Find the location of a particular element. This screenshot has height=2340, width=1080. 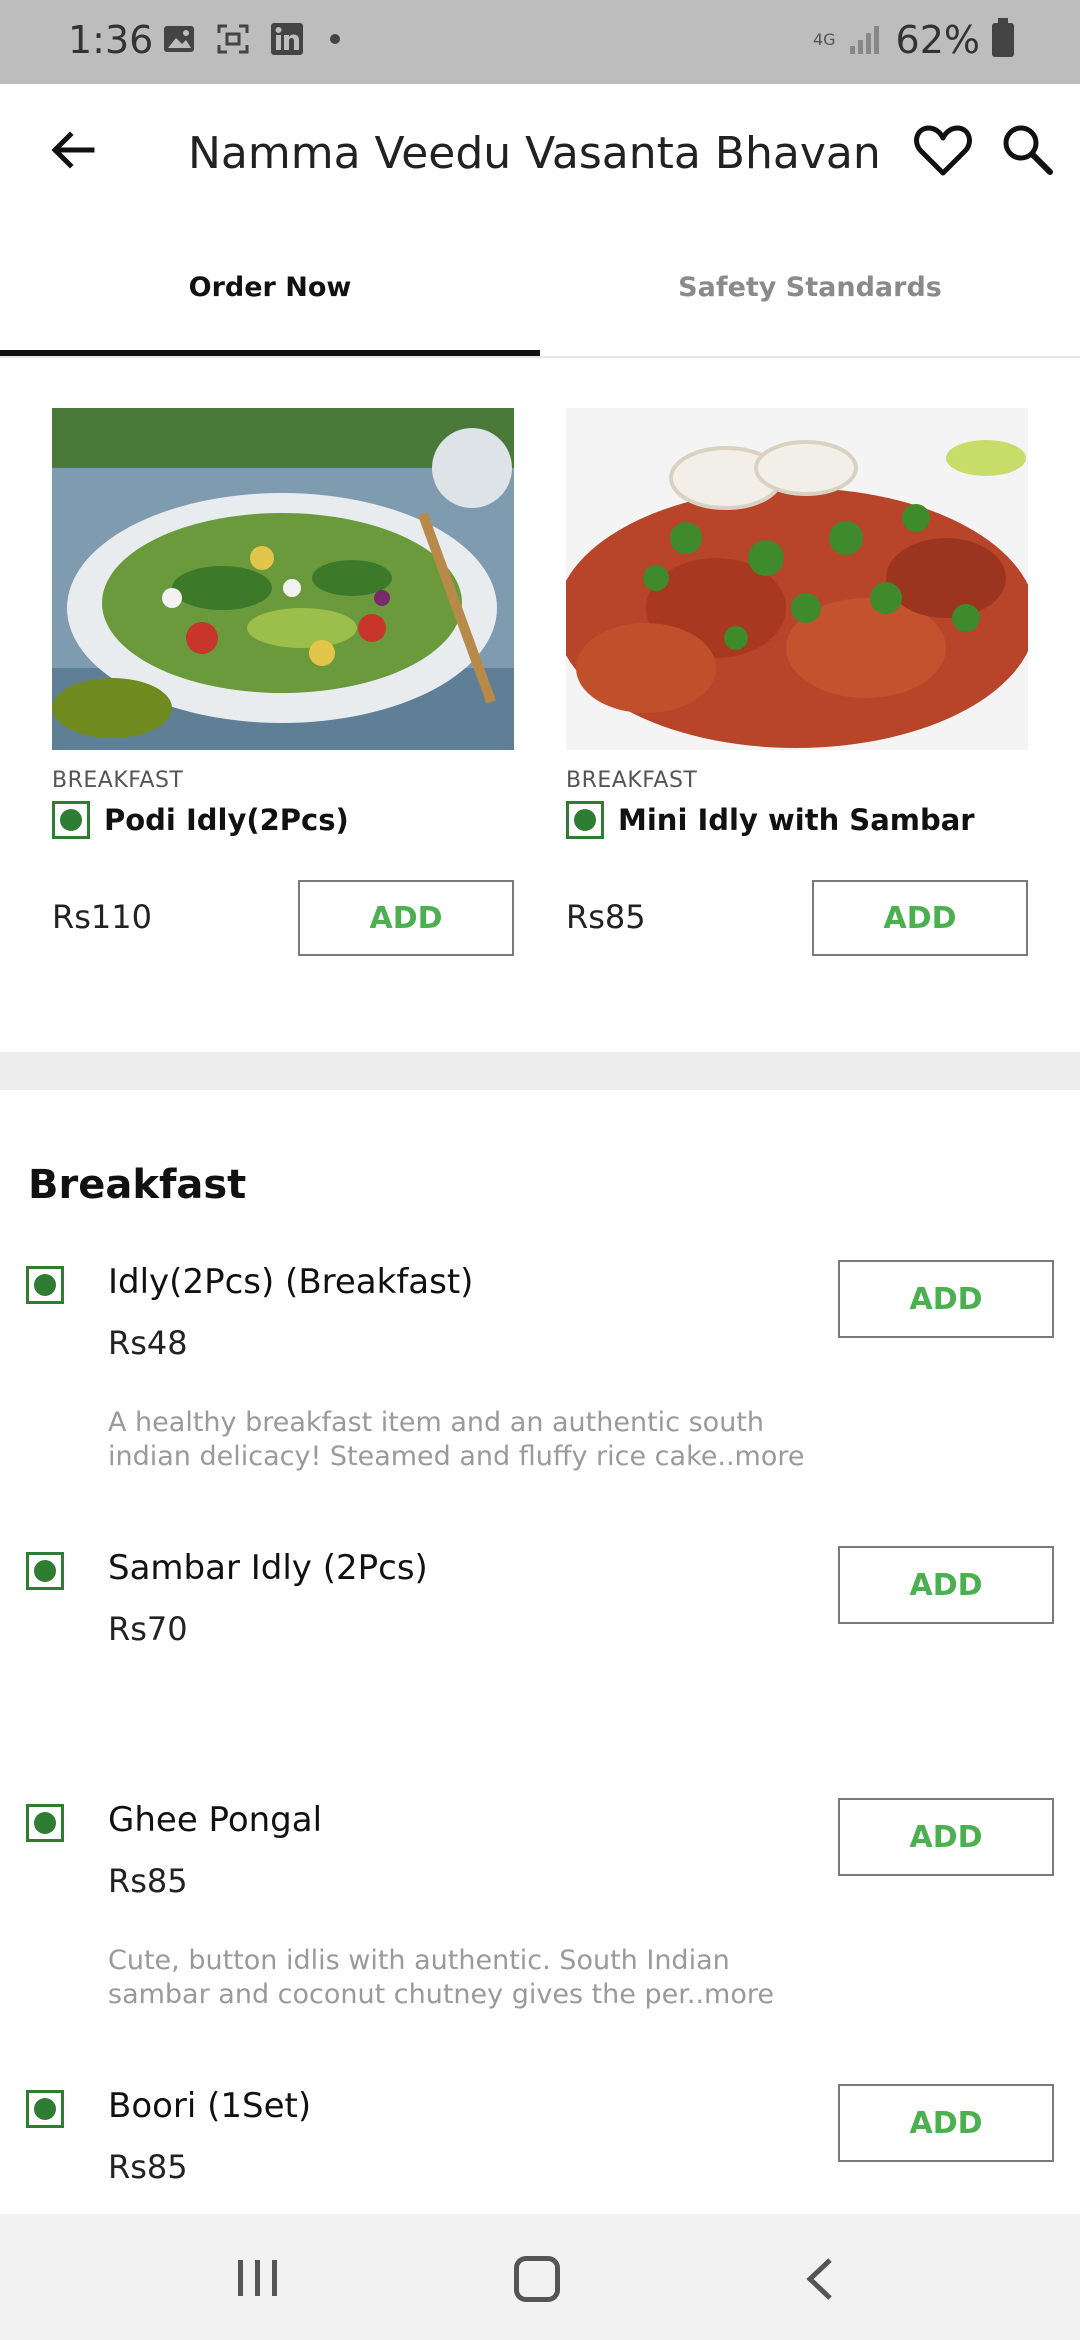

system-nav-bar is located at coordinates (540, 2277).